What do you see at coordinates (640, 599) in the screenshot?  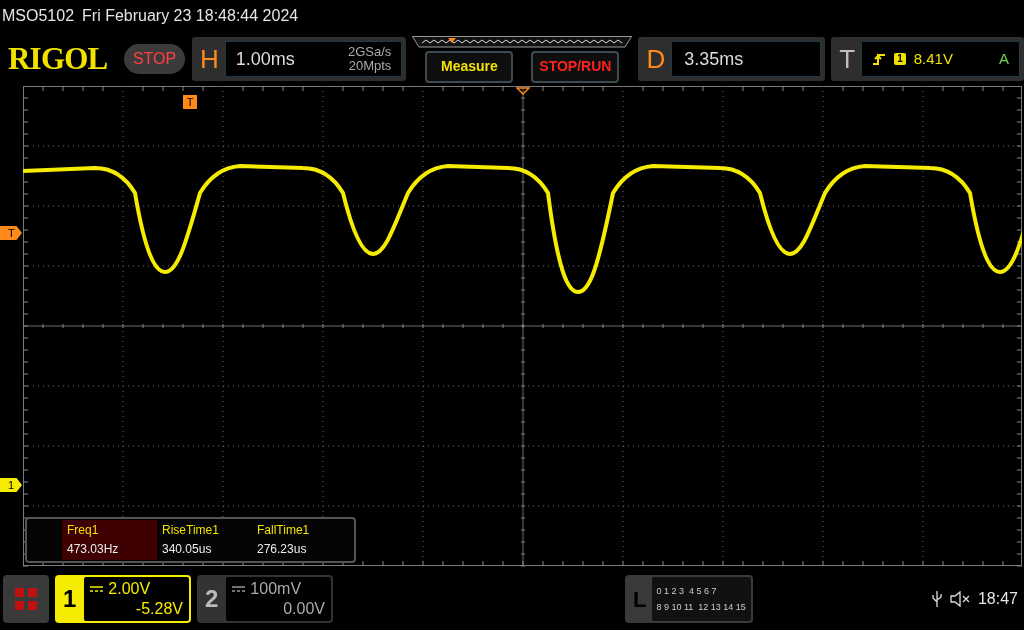 I see `logic-label: L` at bounding box center [640, 599].